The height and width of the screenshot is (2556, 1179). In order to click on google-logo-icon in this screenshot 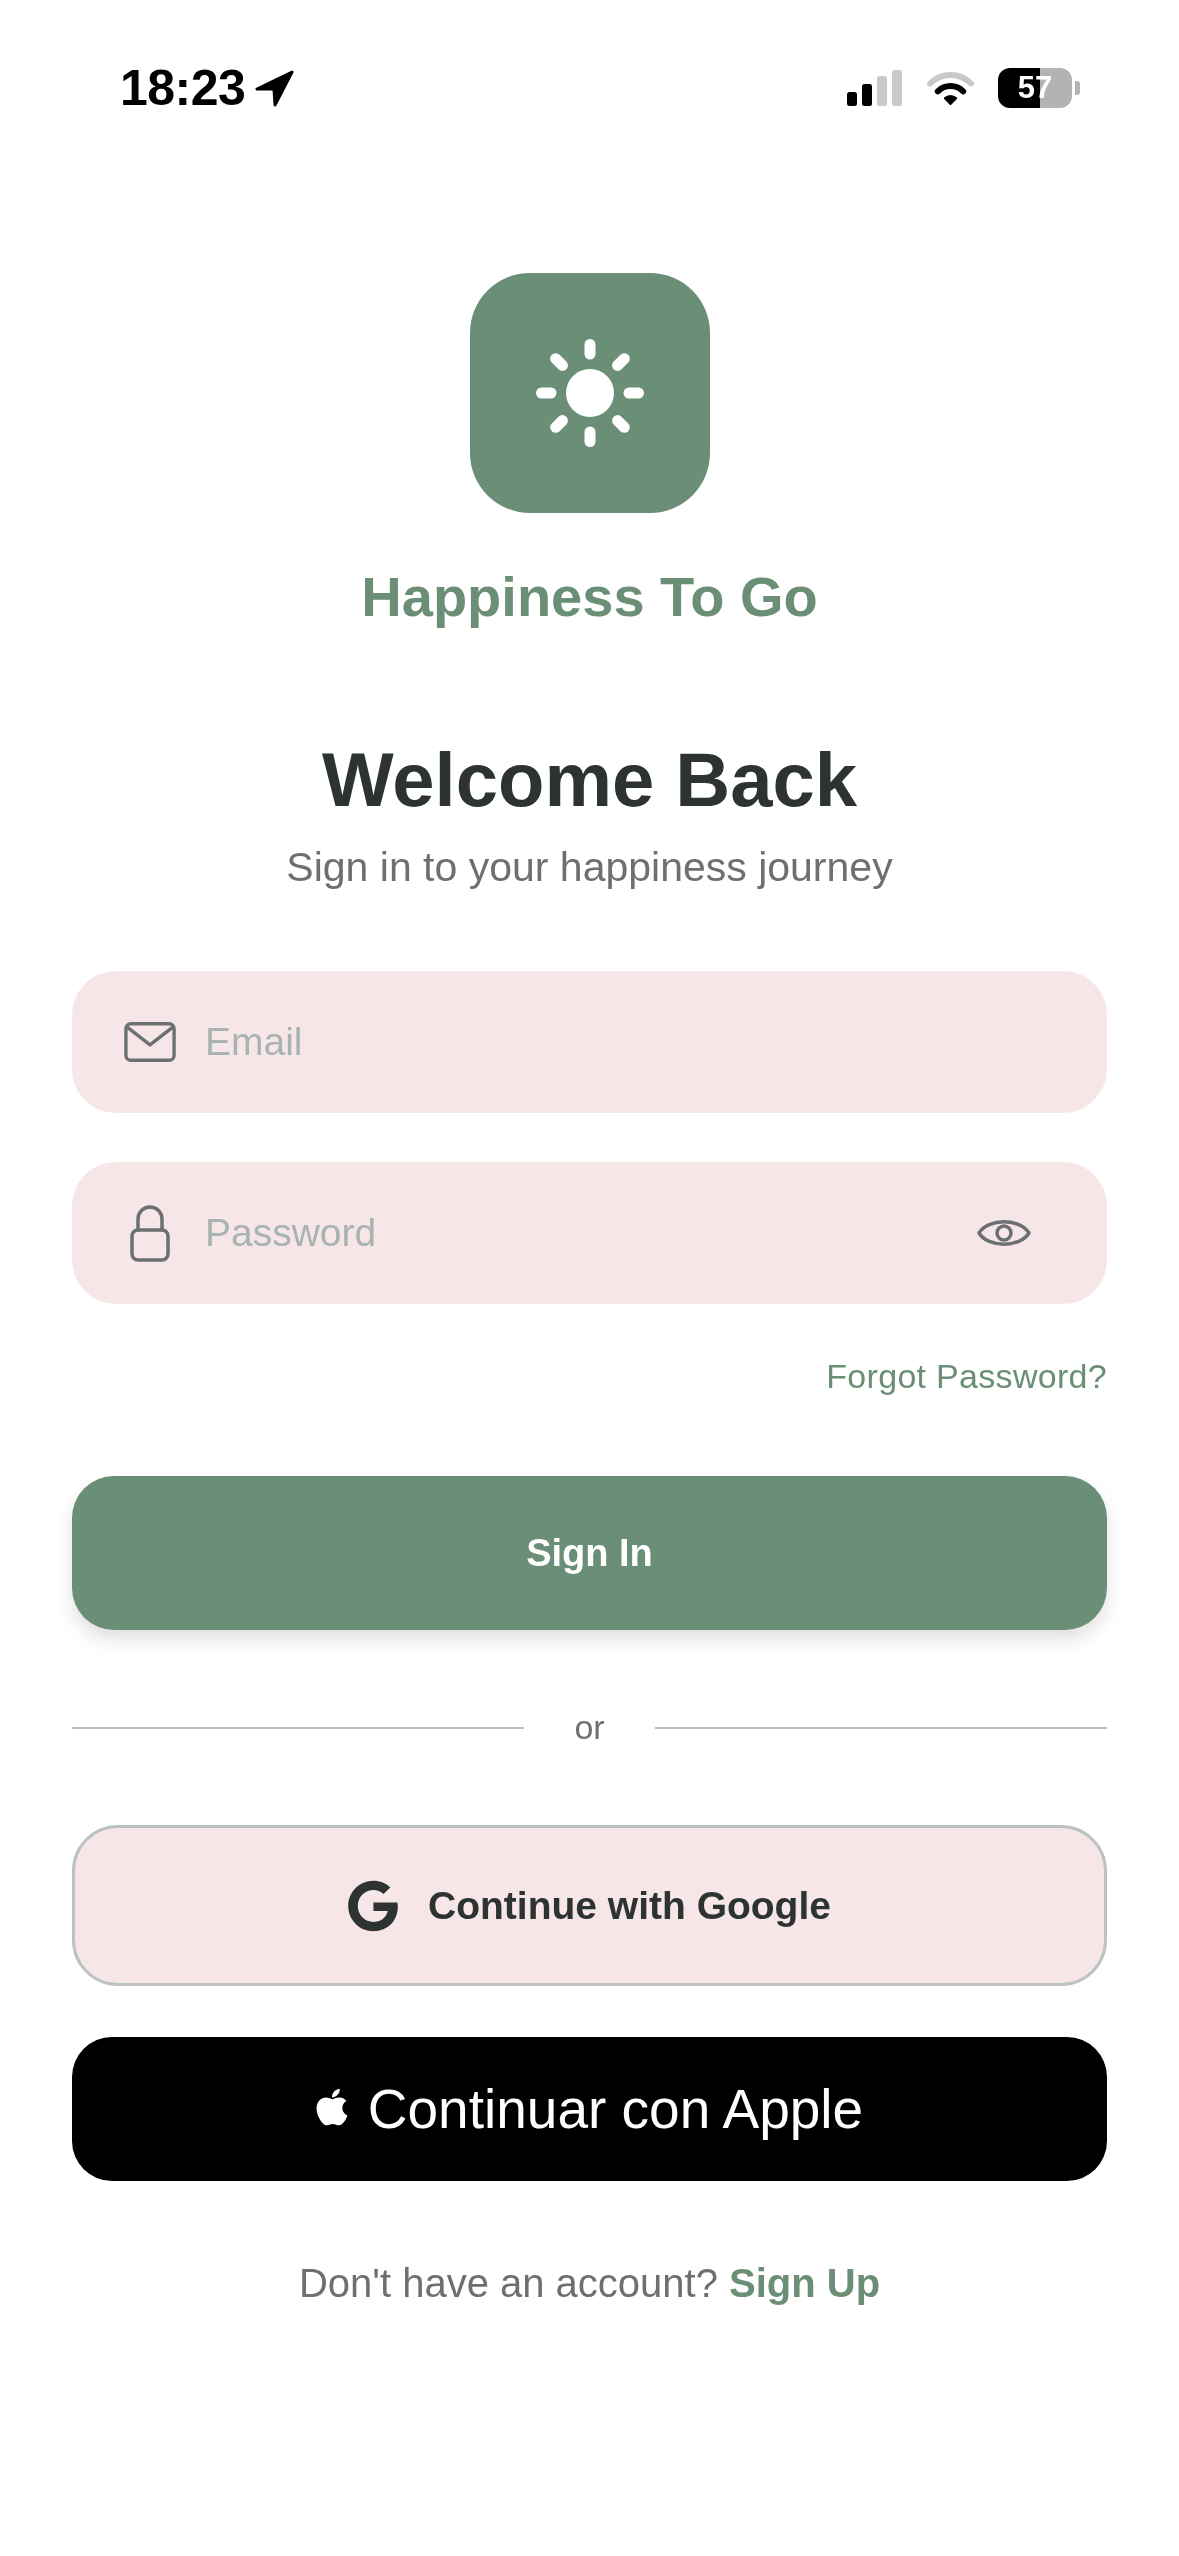, I will do `click(373, 1905)`.